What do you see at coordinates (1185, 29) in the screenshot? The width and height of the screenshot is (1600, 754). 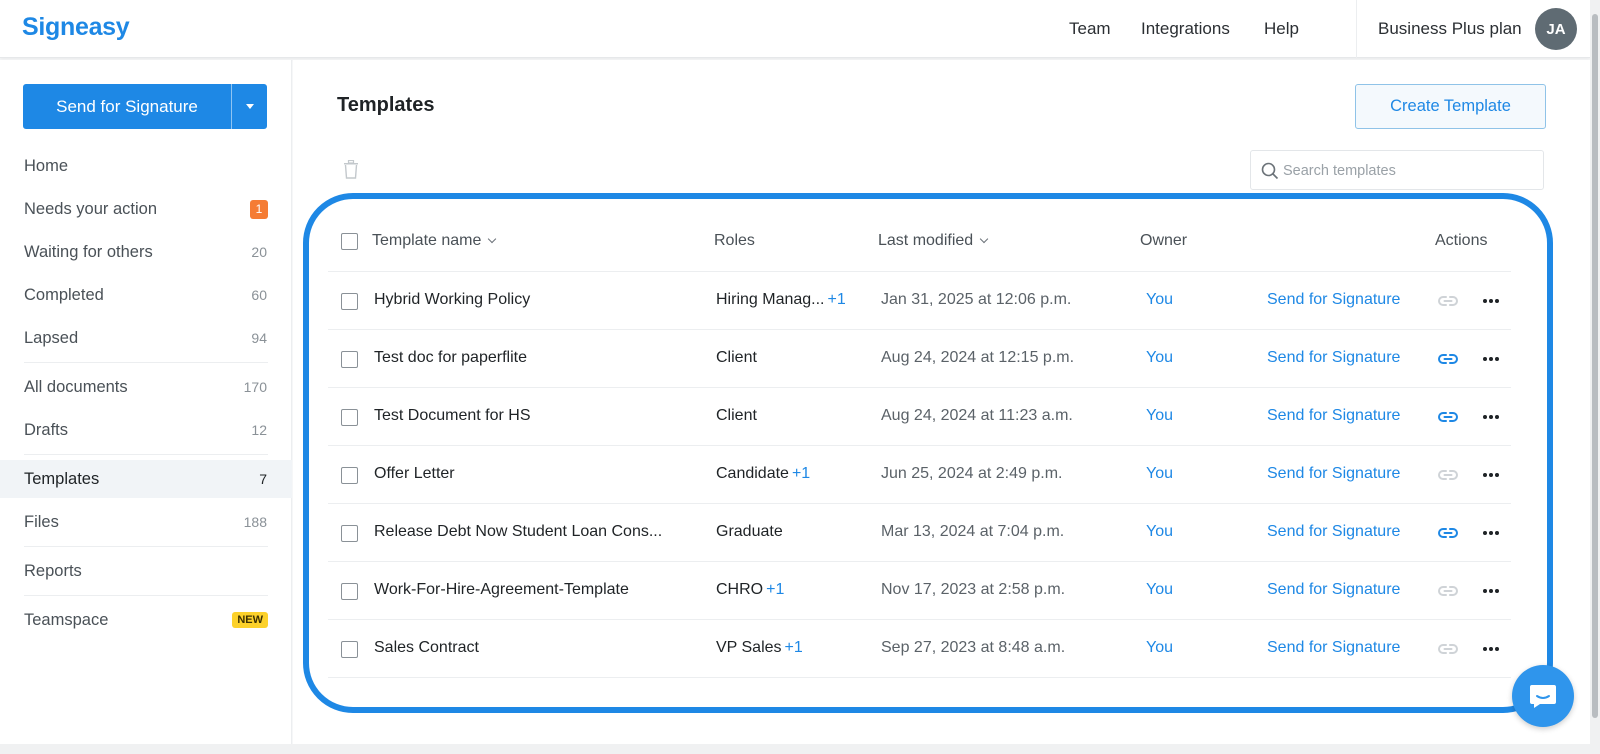 I see `nav-integrations: Integrations` at bounding box center [1185, 29].